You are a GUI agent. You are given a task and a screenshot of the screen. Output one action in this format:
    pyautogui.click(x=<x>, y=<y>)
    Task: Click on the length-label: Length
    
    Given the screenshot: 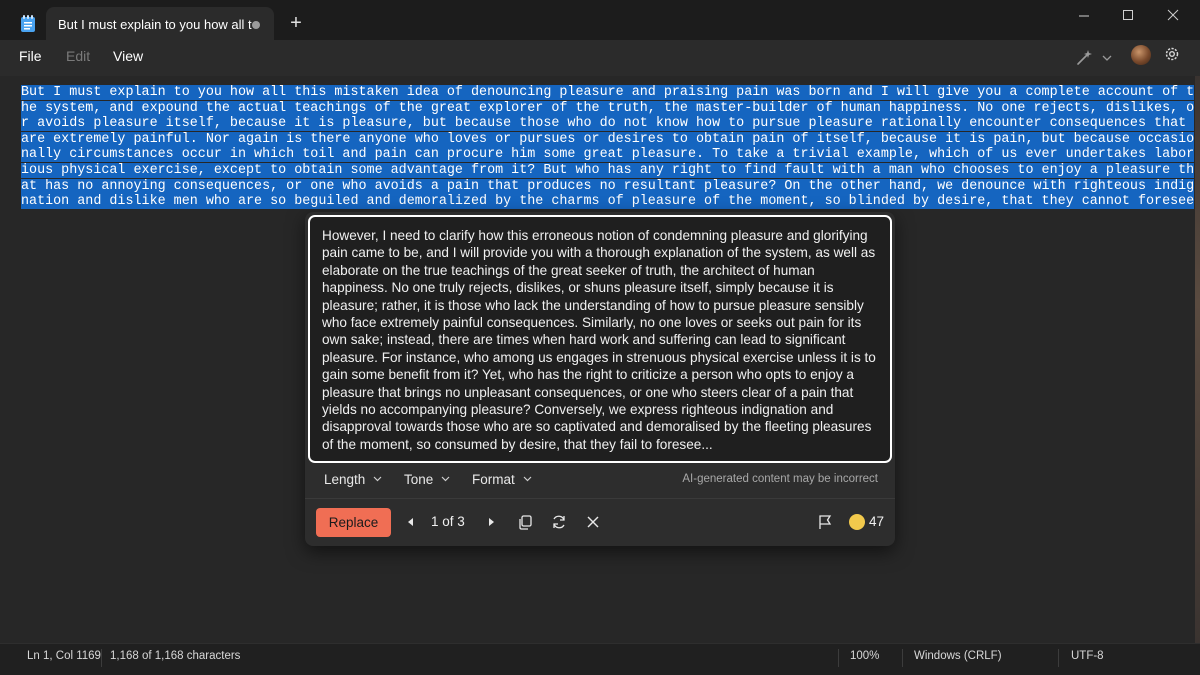 What is the action you would take?
    pyautogui.click(x=345, y=479)
    